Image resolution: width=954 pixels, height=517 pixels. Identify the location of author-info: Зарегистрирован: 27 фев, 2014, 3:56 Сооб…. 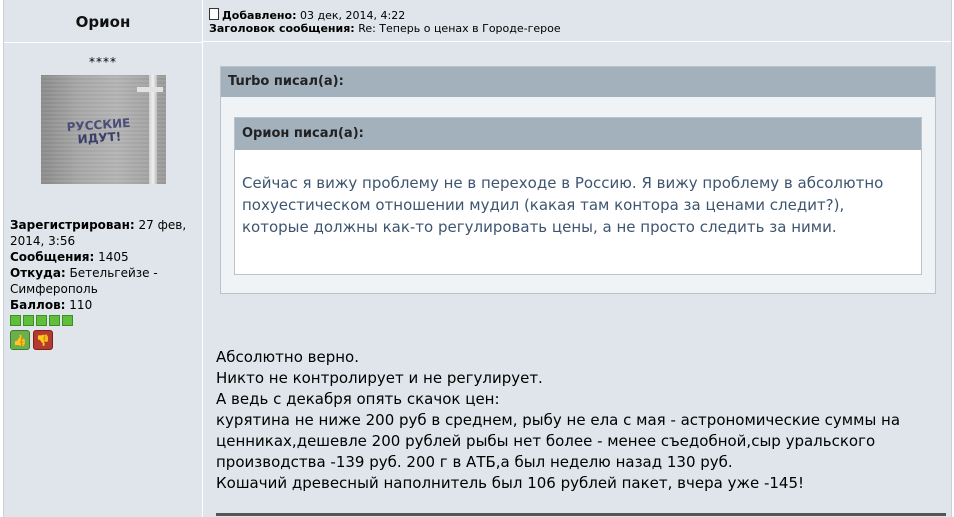
(104, 265).